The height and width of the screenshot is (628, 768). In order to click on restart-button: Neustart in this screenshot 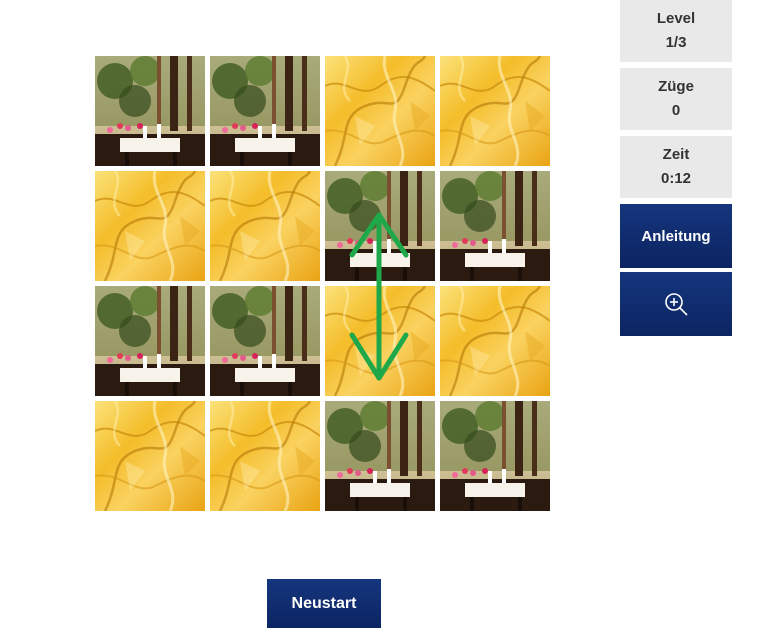, I will do `click(324, 603)`.